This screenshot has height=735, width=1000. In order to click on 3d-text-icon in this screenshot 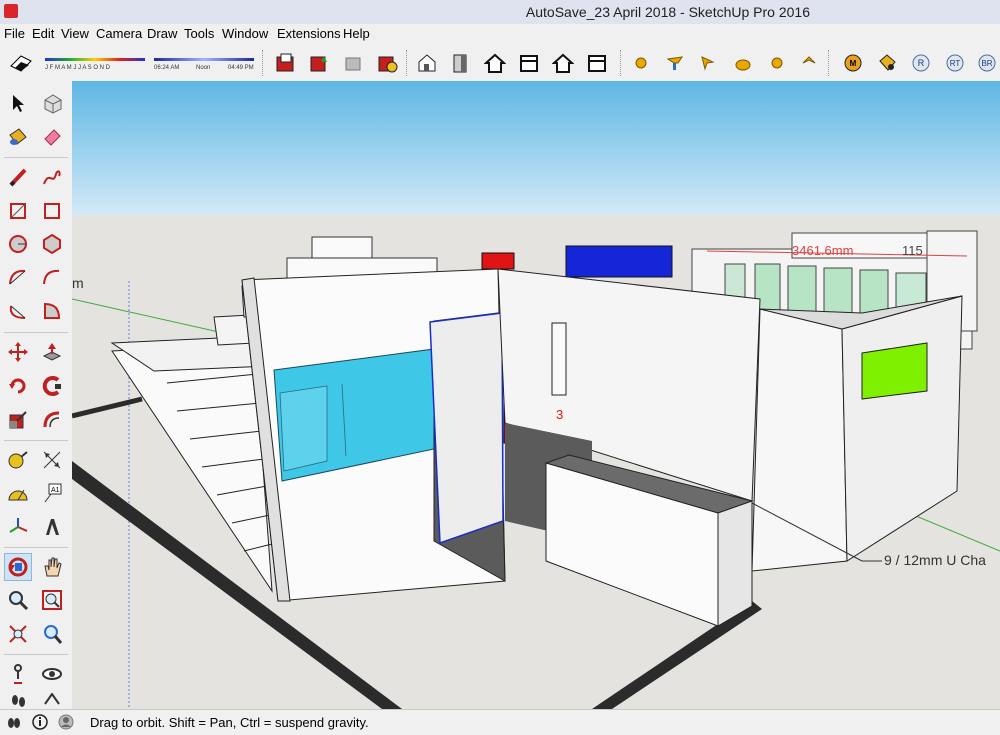, I will do `click(52, 527)`.